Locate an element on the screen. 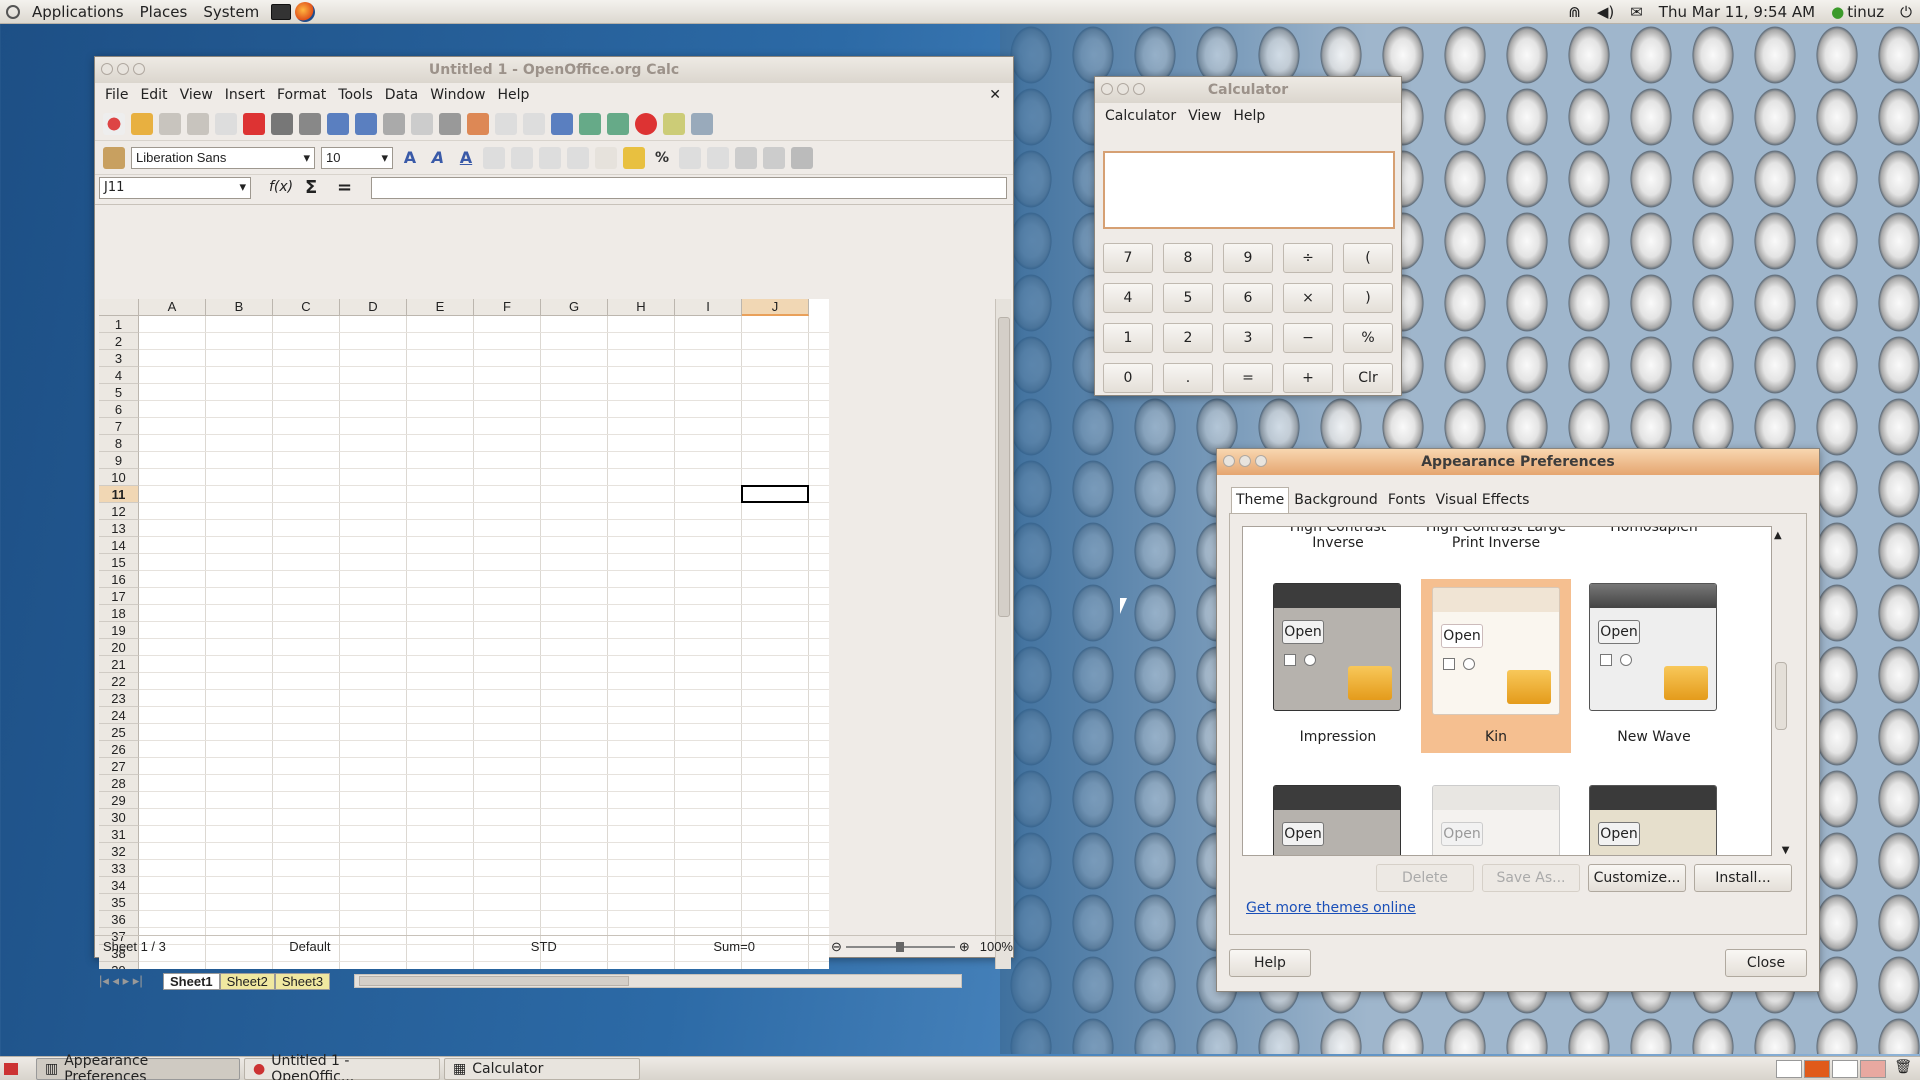  menu-format: Format is located at coordinates (301, 95).